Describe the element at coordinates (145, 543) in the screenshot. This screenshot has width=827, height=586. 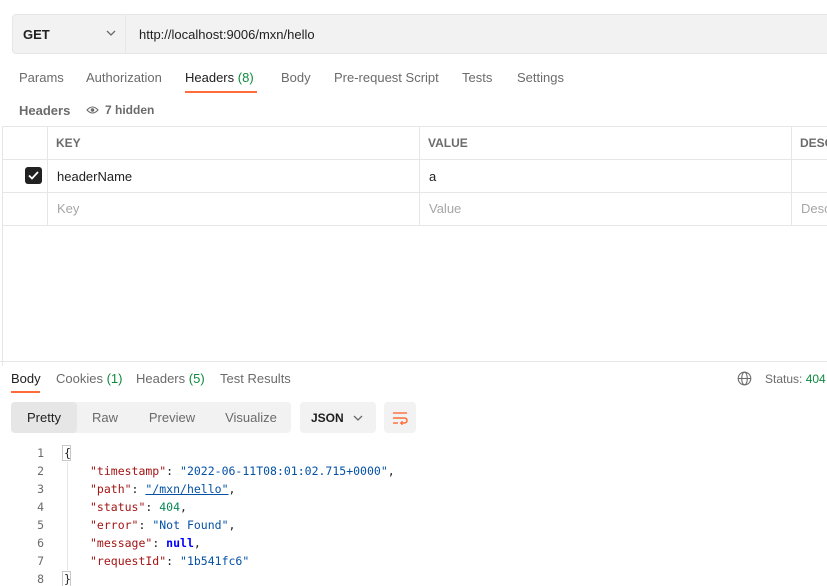
I see `code-line: "message": null,` at that location.